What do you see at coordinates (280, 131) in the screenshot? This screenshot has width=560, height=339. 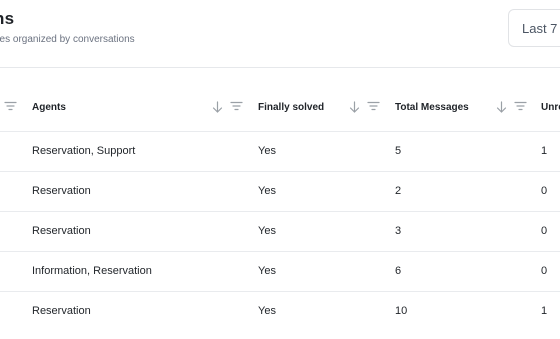 I see `header-row-divider` at bounding box center [280, 131].